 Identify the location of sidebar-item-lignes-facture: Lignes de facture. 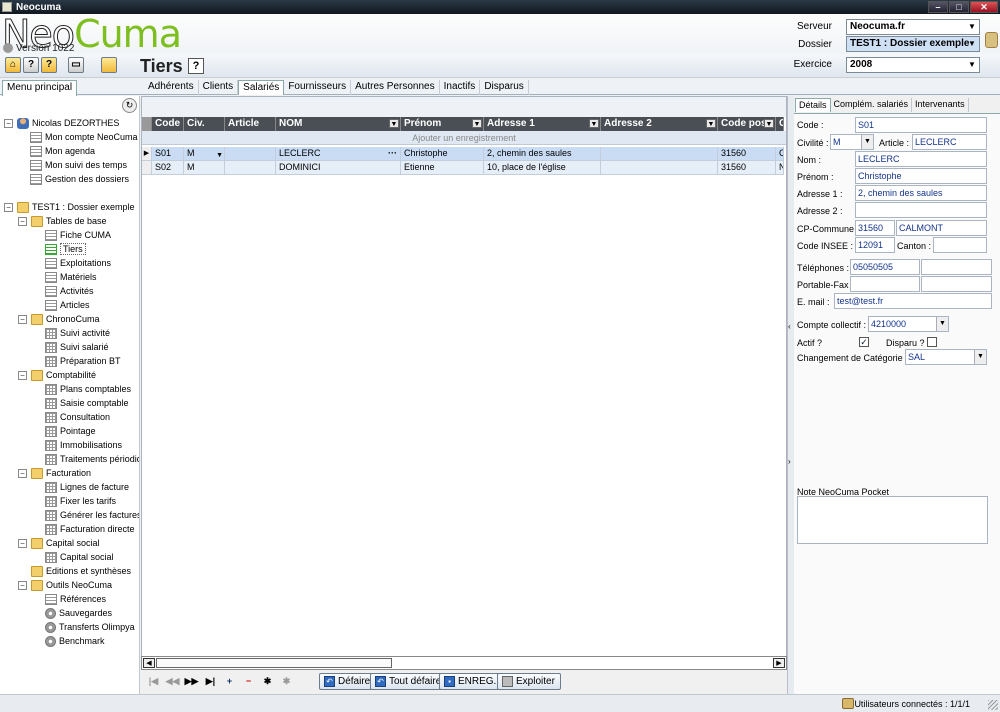
(87, 487).